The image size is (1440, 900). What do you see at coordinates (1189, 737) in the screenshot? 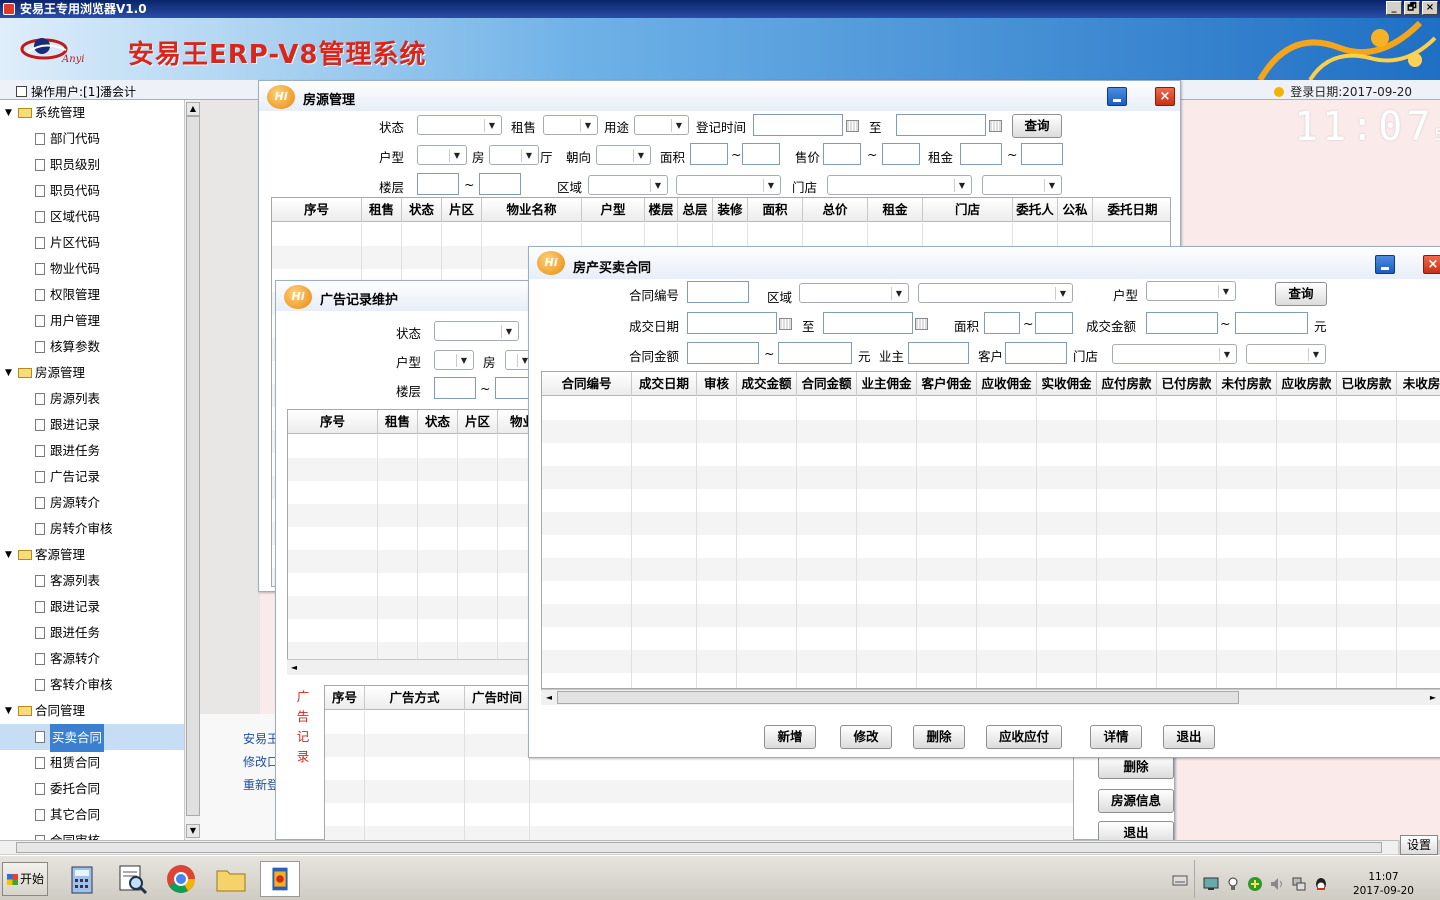
I see `contract-exit-button: 退出` at bounding box center [1189, 737].